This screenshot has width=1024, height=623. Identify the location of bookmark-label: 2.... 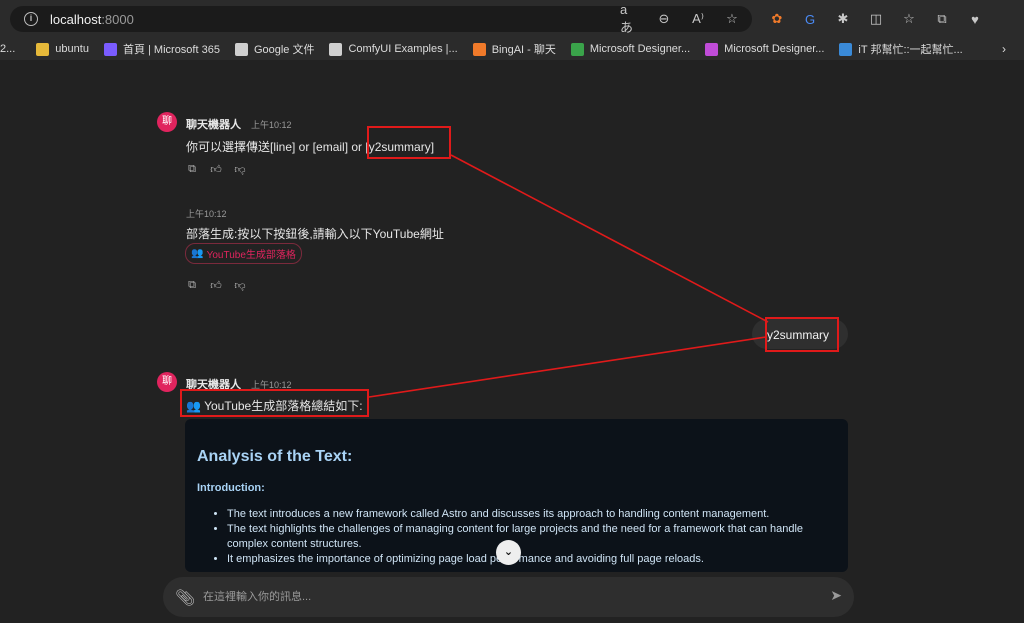
(8, 49).